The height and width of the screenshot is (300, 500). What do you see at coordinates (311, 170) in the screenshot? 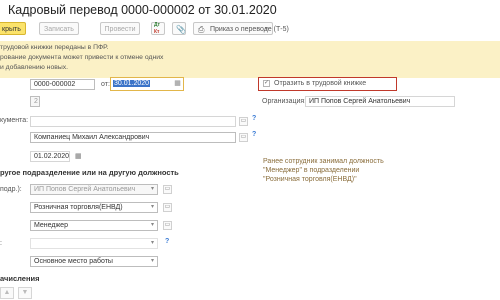
I see `previous-position-line: "Менеджер" в подразделении` at bounding box center [311, 170].